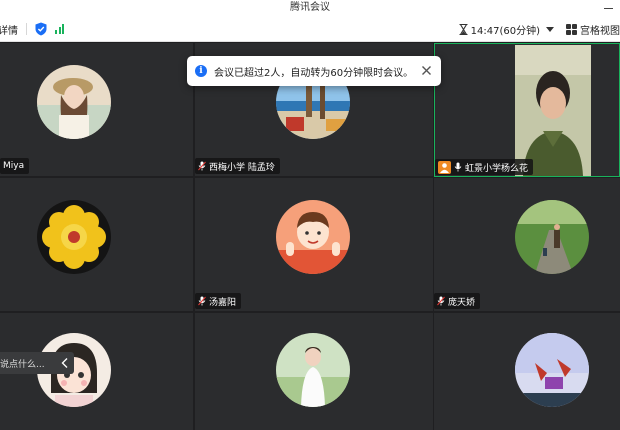  I want to click on chevron-left-icon, so click(65, 363).